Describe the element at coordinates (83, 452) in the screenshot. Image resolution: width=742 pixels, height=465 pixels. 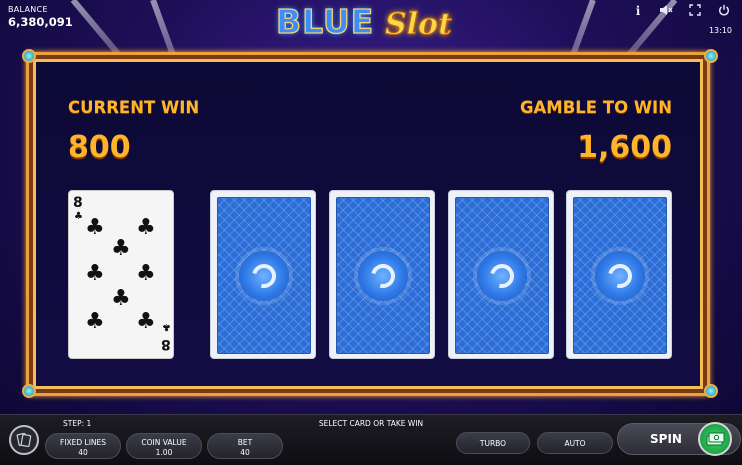
I see `fixed-lines-value: 40` at that location.